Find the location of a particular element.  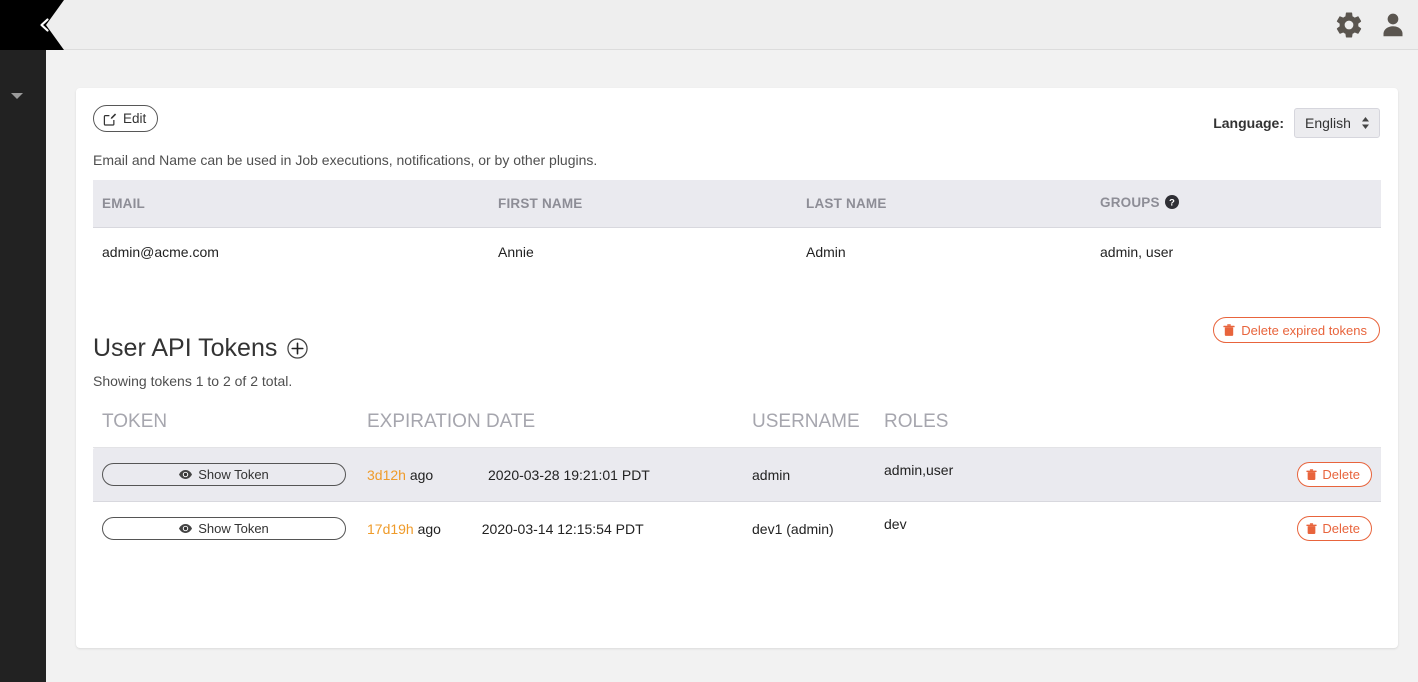

tokens-table-header-row: TOKEN EXPIRATION DATE USERNAME ROLES is located at coordinates (737, 429).